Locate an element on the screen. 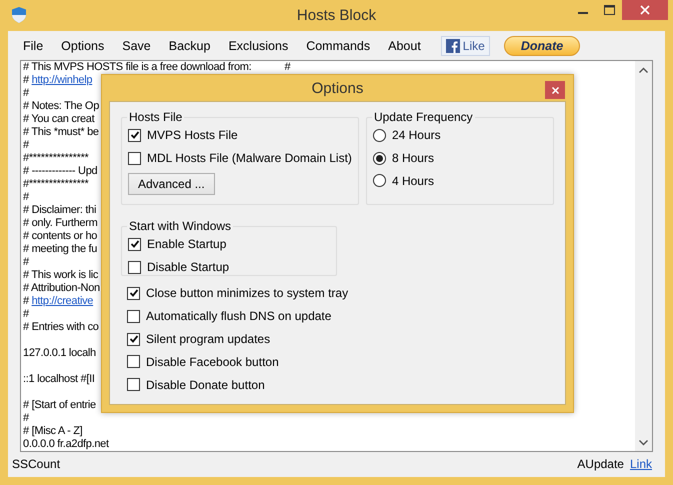  menu-item: Exclusions is located at coordinates (263, 45).